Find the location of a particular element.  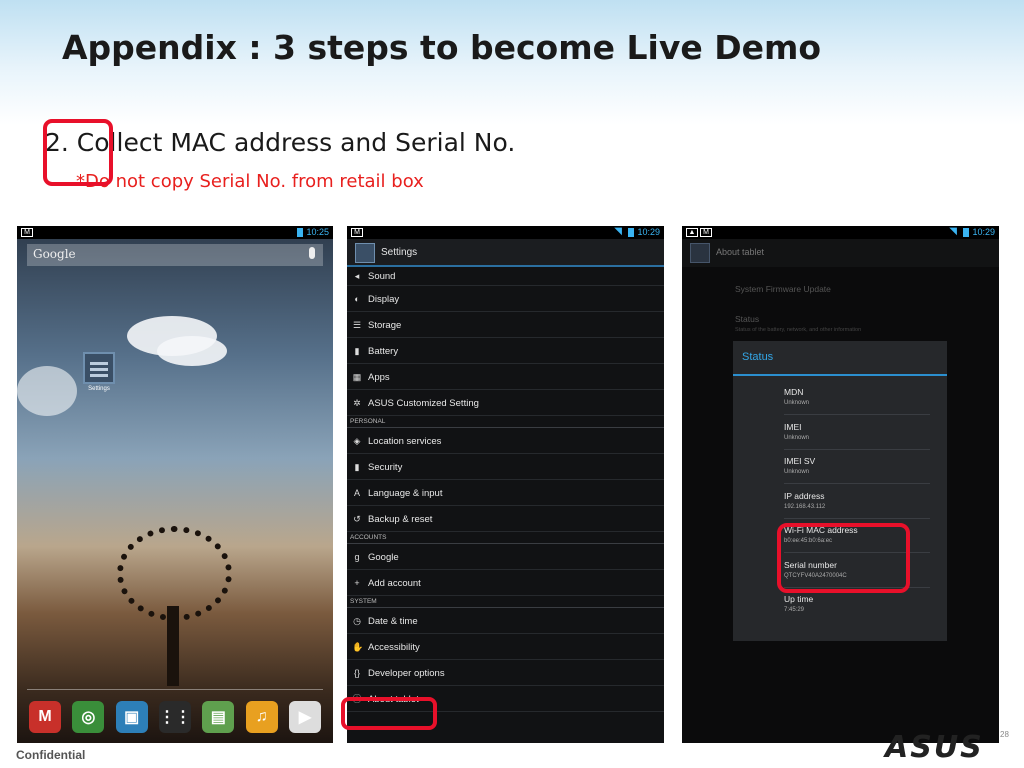

settings-app-label: Settings is located at coordinates (99, 389).